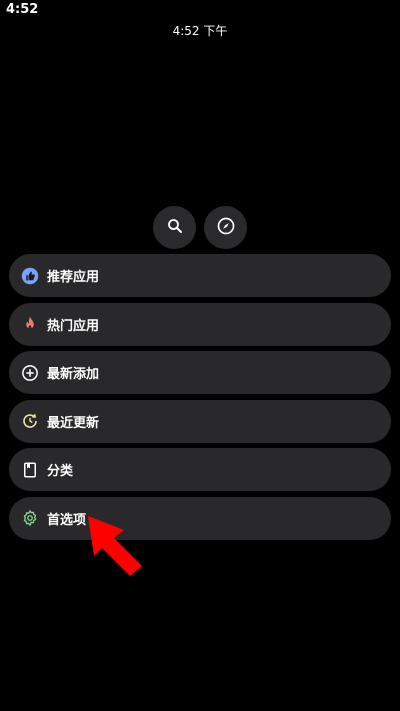 Image resolution: width=400 pixels, height=711 pixels. I want to click on gear-icon, so click(30, 518).